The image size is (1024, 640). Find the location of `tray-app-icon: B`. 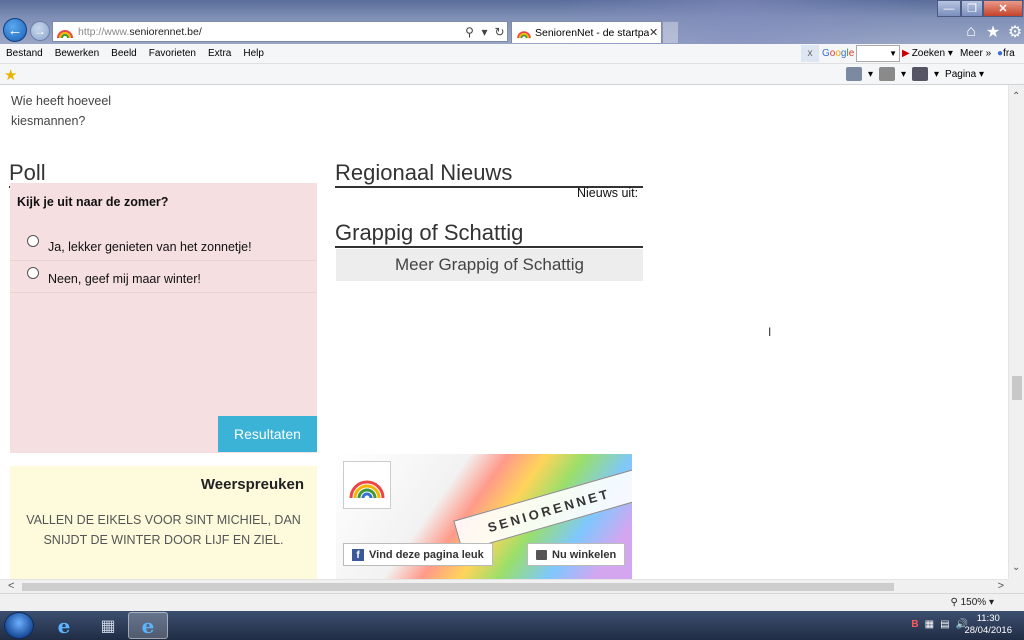

tray-app-icon: B is located at coordinates (914, 624).